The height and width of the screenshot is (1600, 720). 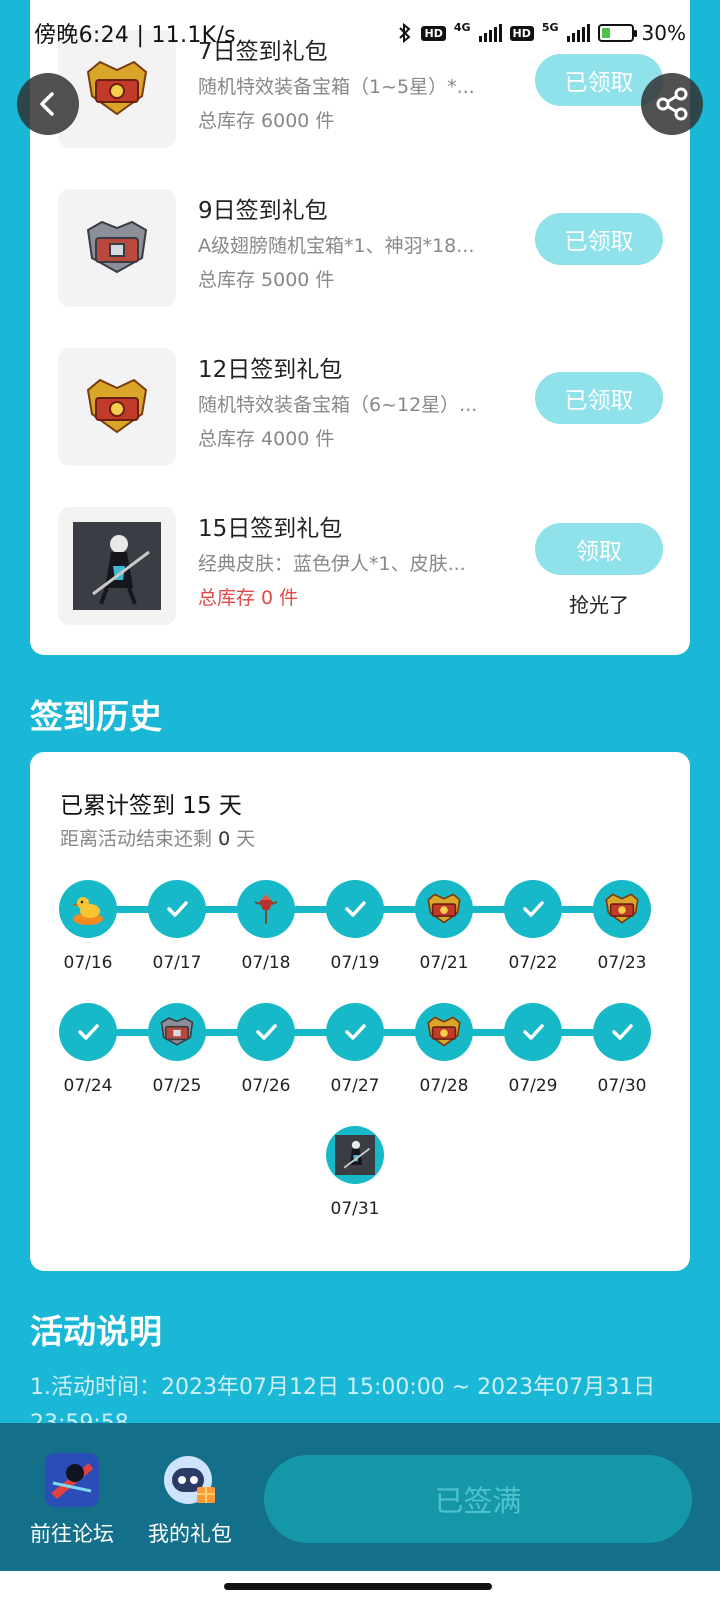 I want to click on timeline-date: 07/19, so click(x=355, y=963).